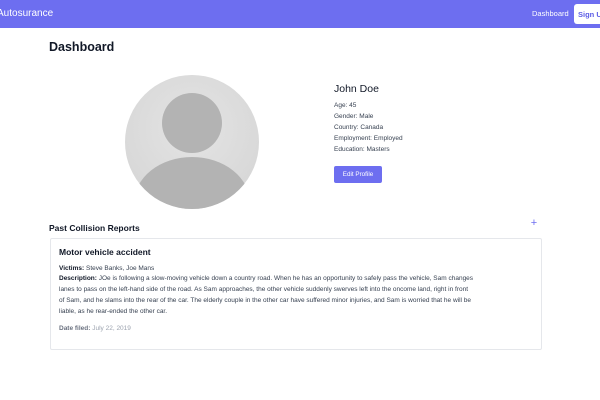  Describe the element at coordinates (587, 14) in the screenshot. I see `sign-up-button: Sign Up` at that location.